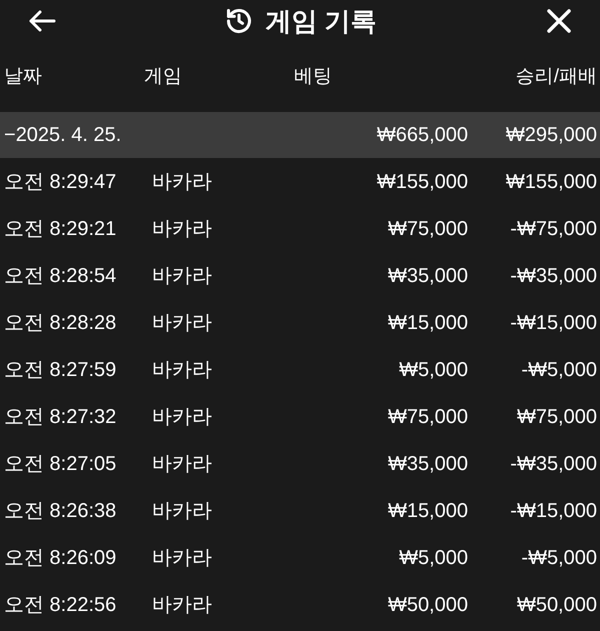  I want to click on time-cell-text: 오전 8:27:32, so click(60, 417).